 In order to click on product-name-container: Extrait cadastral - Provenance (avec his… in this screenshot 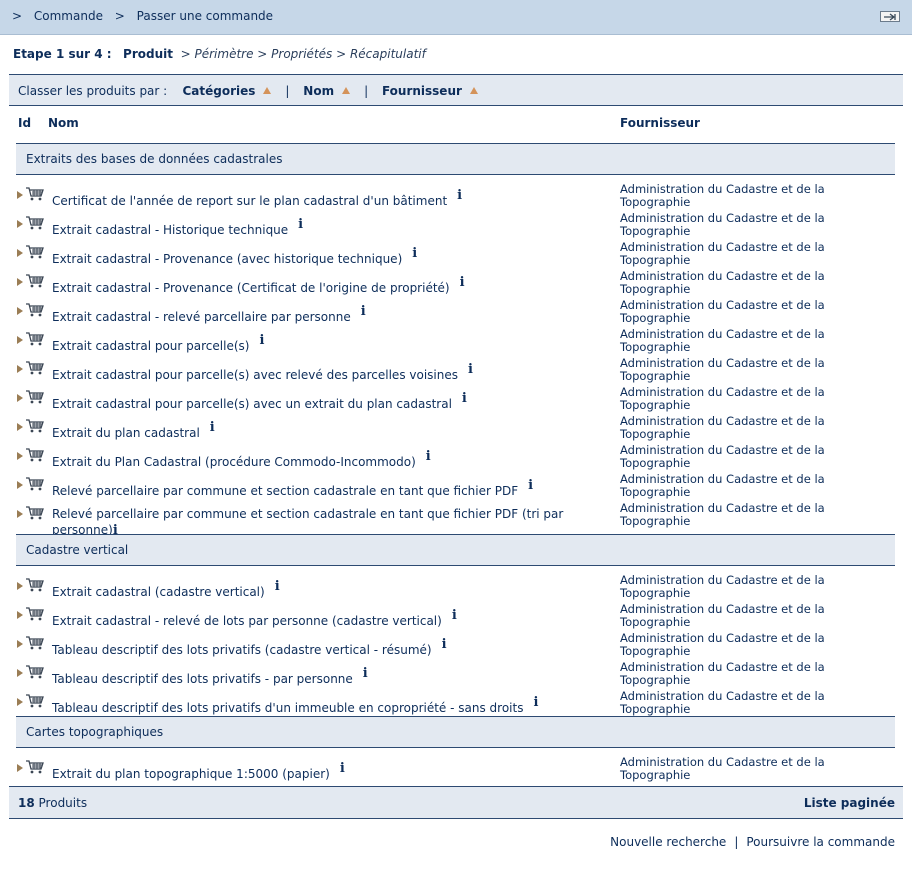, I will do `click(234, 256)`.